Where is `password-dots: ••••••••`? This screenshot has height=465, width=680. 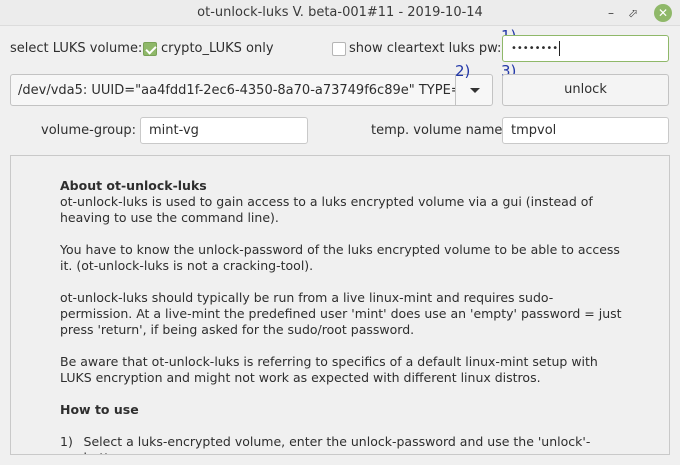 password-dots: •••••••• is located at coordinates (535, 48).